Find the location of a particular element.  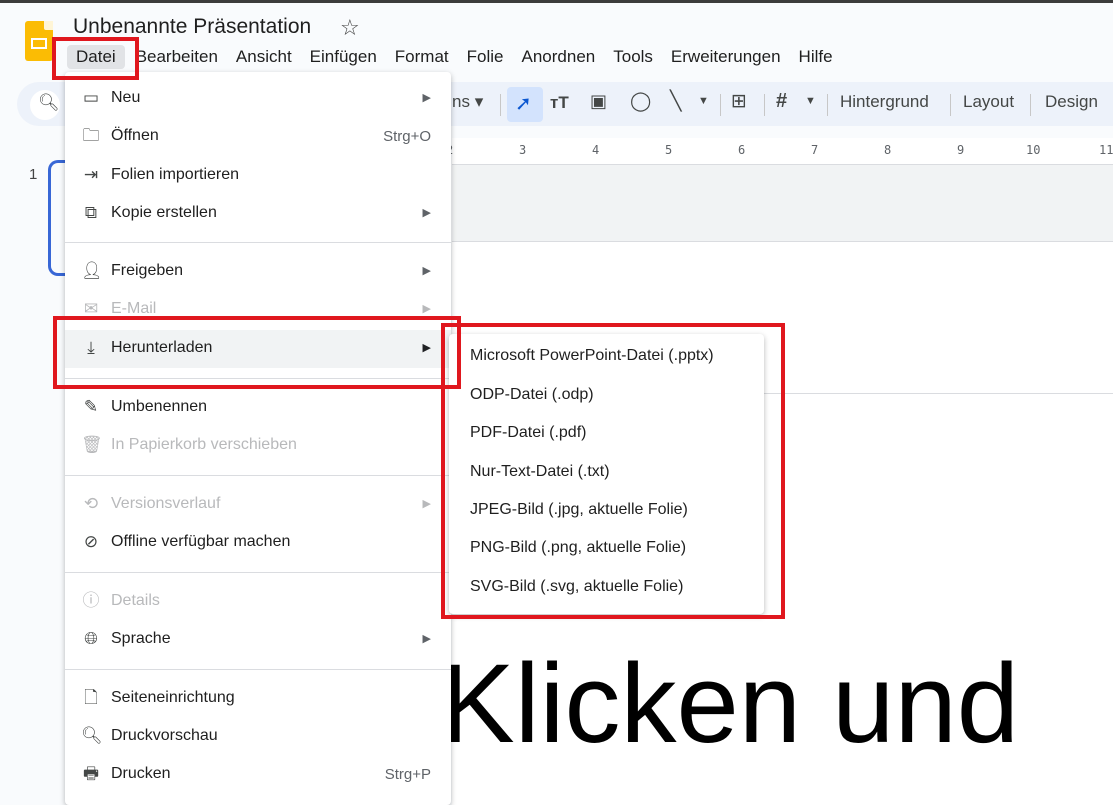

slides-logo-icon is located at coordinates (39, 41).